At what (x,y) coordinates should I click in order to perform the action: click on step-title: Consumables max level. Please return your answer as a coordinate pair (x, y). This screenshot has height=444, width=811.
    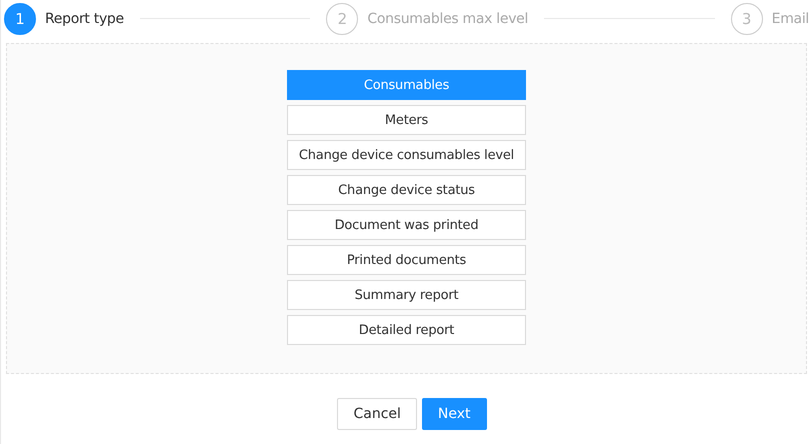
    Looking at the image, I should click on (447, 18).